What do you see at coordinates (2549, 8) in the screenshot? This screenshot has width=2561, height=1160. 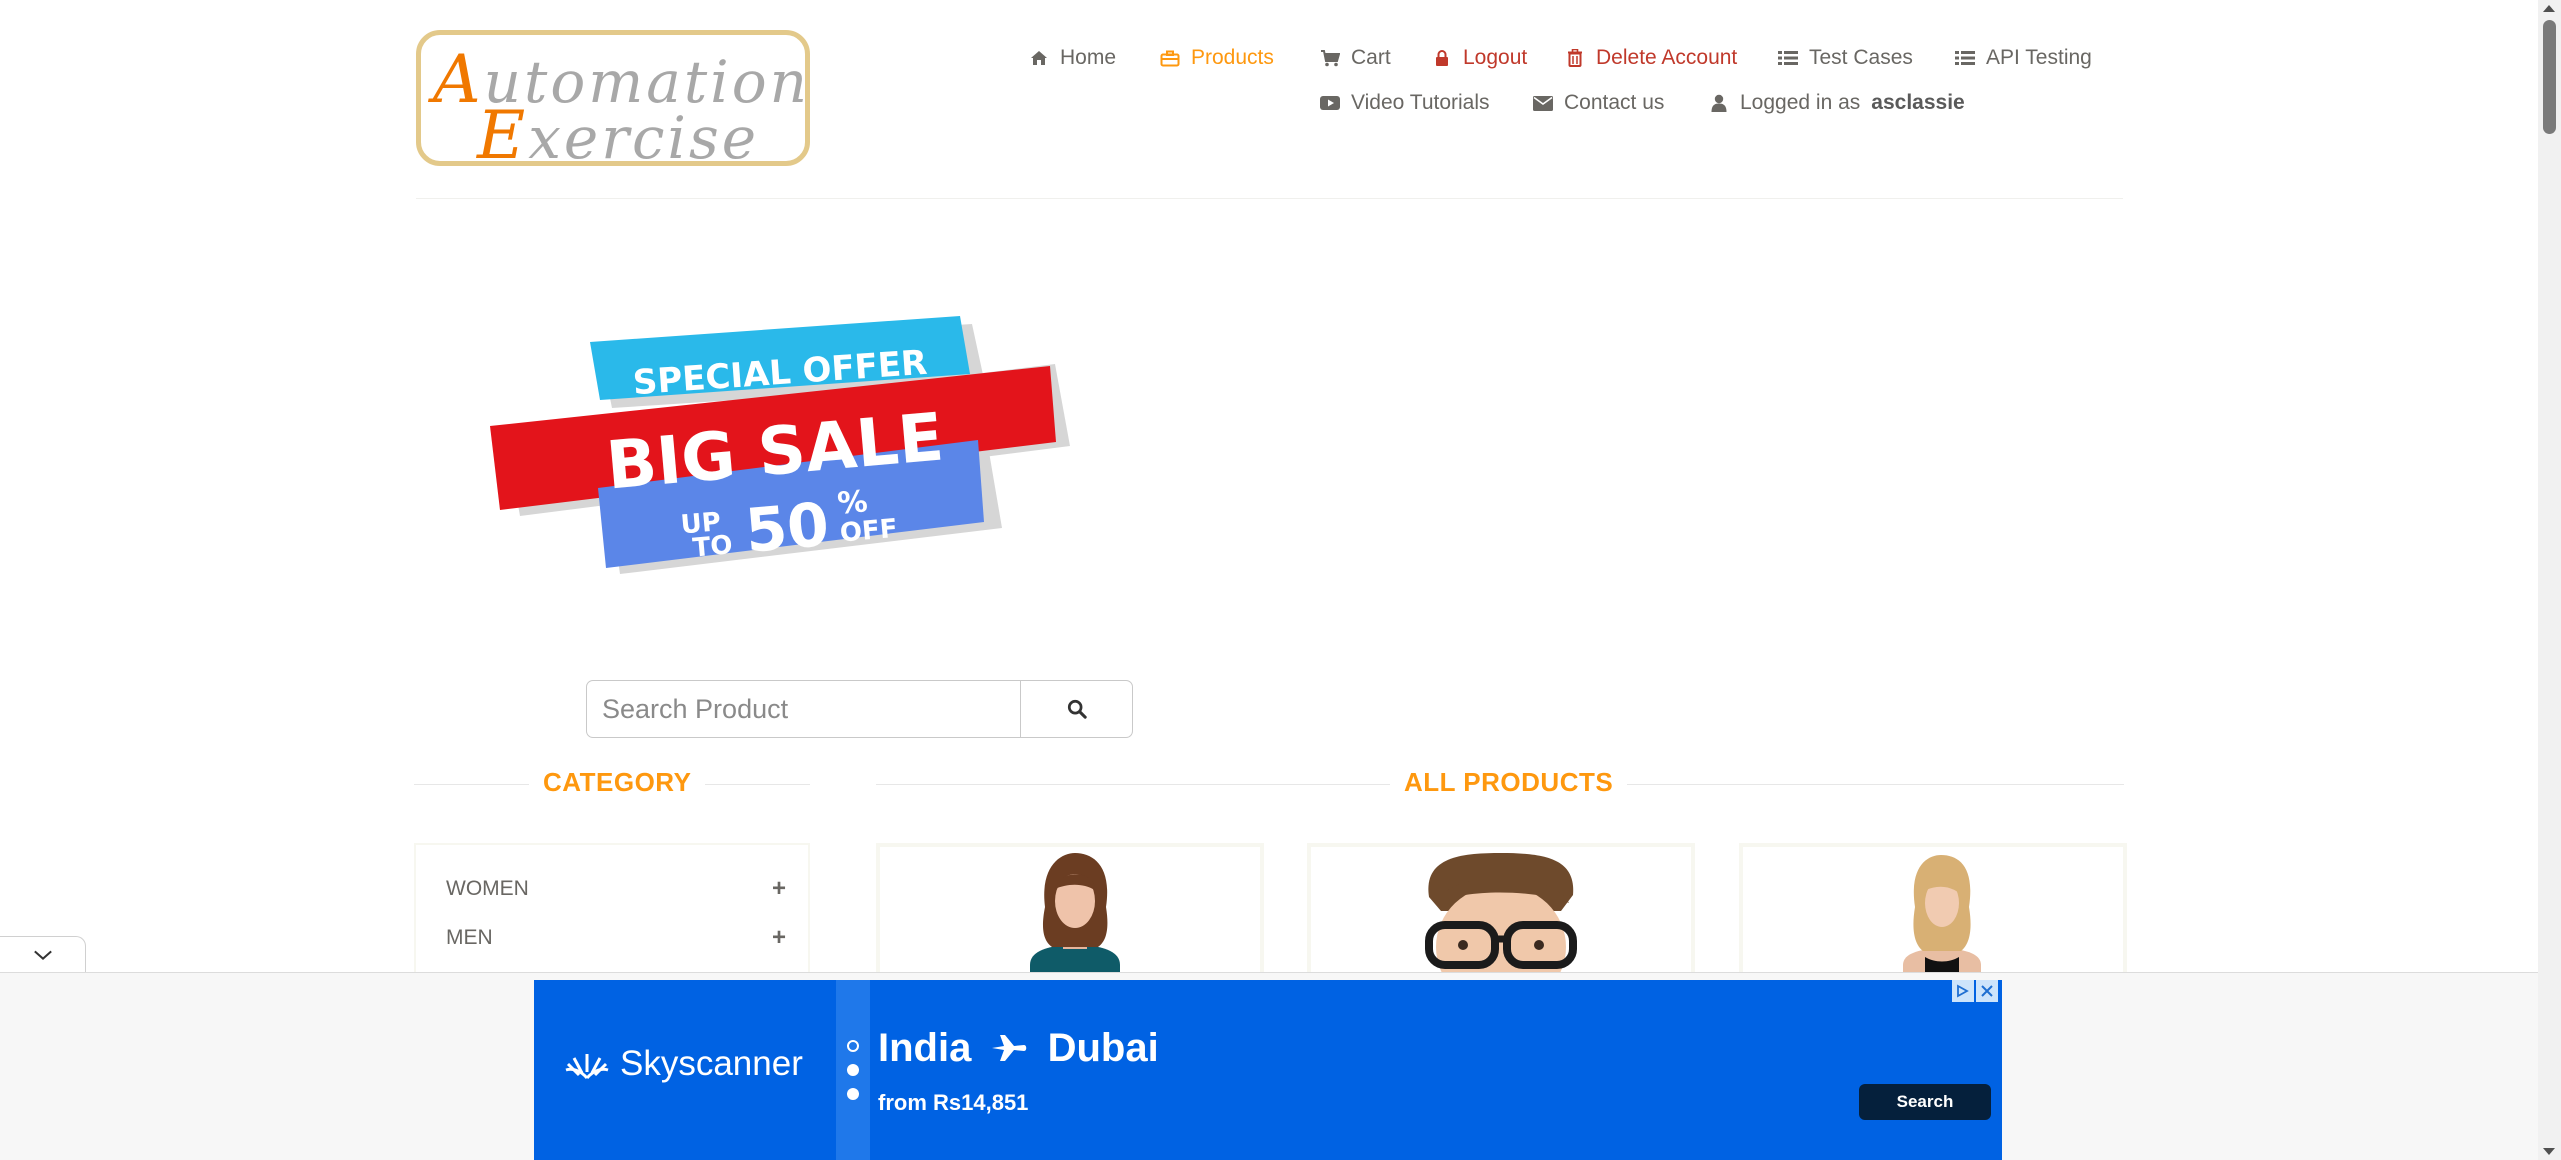 I see `scroll-up-icon` at bounding box center [2549, 8].